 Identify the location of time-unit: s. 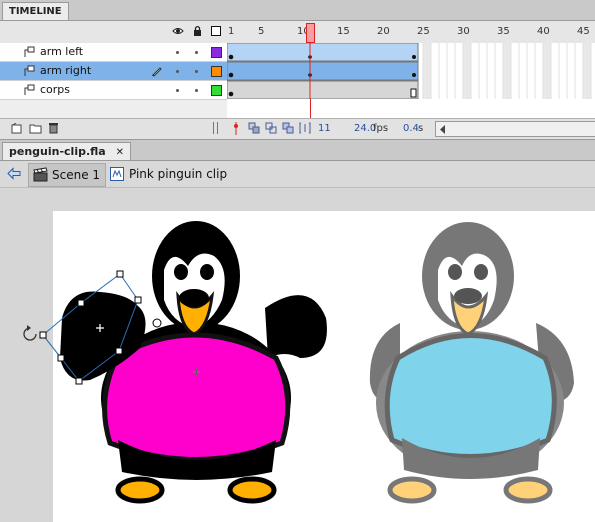
(421, 128).